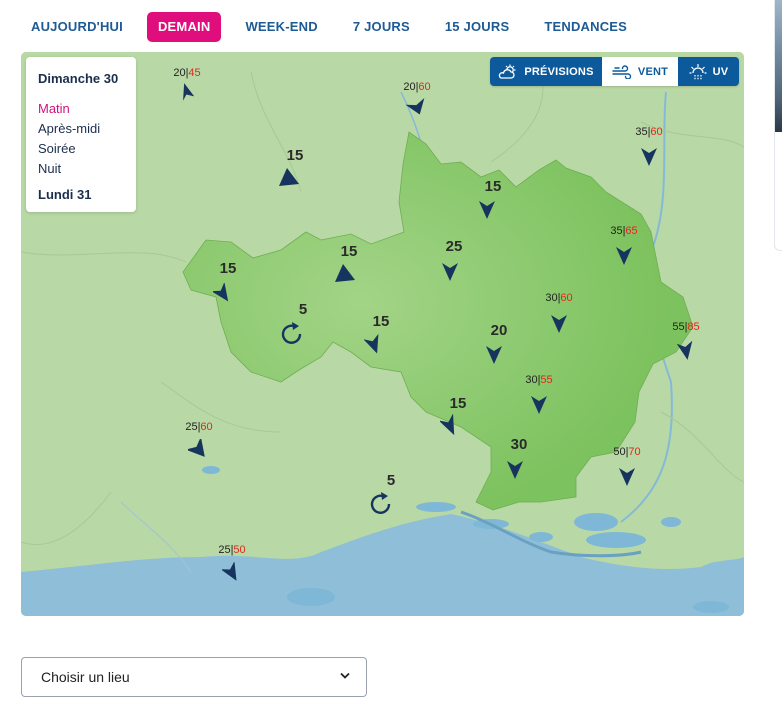 The width and height of the screenshot is (782, 714). What do you see at coordinates (499, 330) in the screenshot?
I see `wind-speed-label: 20` at bounding box center [499, 330].